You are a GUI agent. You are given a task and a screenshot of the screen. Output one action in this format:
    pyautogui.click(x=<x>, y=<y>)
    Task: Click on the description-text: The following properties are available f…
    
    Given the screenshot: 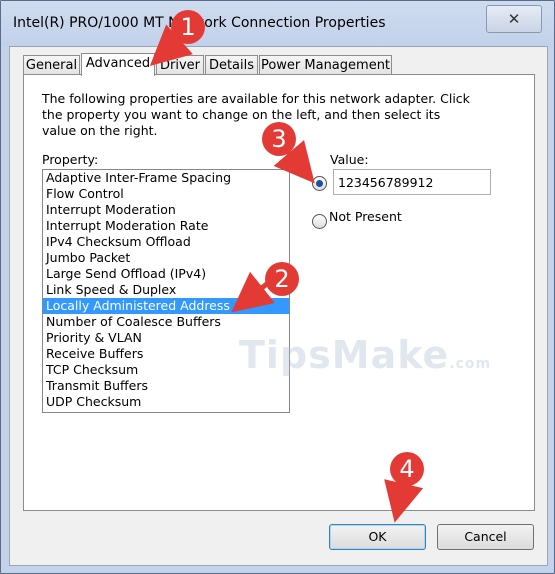 What is the action you would take?
    pyautogui.click(x=256, y=114)
    